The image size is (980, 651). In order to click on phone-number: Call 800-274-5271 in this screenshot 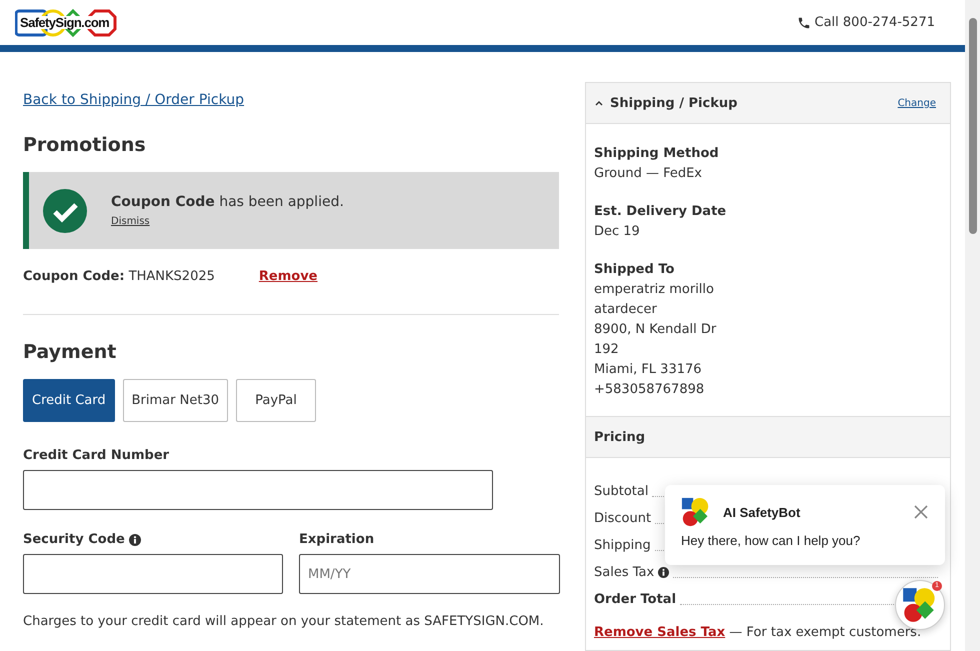, I will do `click(865, 22)`.